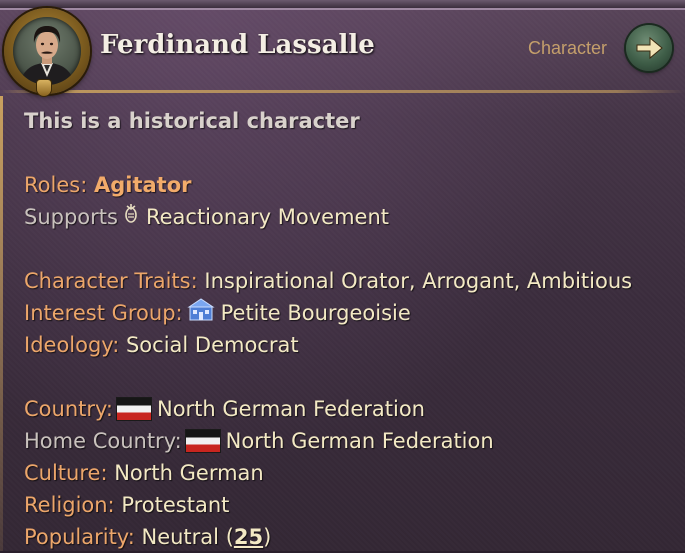  What do you see at coordinates (56, 185) in the screenshot?
I see `roles-label: Roles:` at bounding box center [56, 185].